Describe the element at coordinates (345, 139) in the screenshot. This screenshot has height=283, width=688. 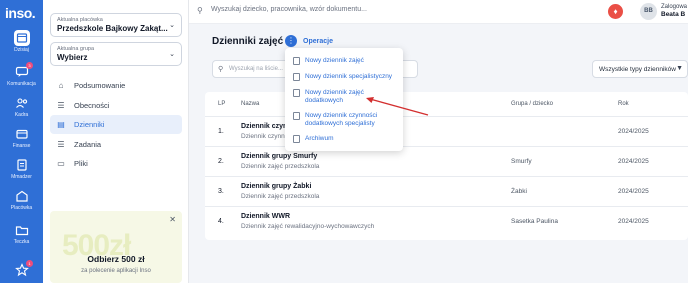
I see `menu-item-archive: Archiwum` at that location.